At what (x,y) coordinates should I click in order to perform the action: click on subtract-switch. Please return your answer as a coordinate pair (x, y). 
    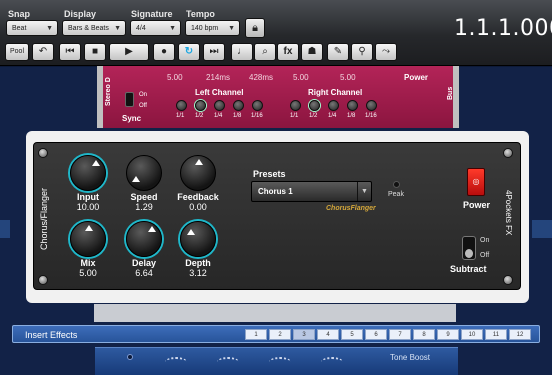
    Looking at the image, I should click on (469, 248).